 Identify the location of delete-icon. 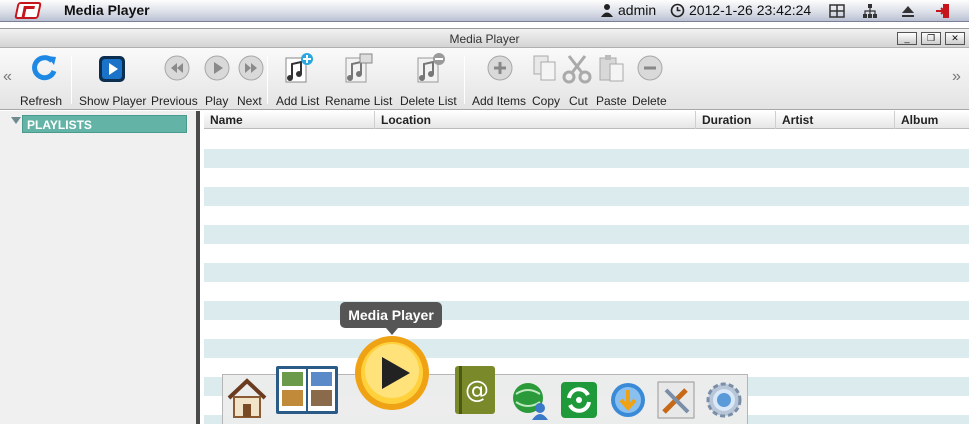
(650, 68).